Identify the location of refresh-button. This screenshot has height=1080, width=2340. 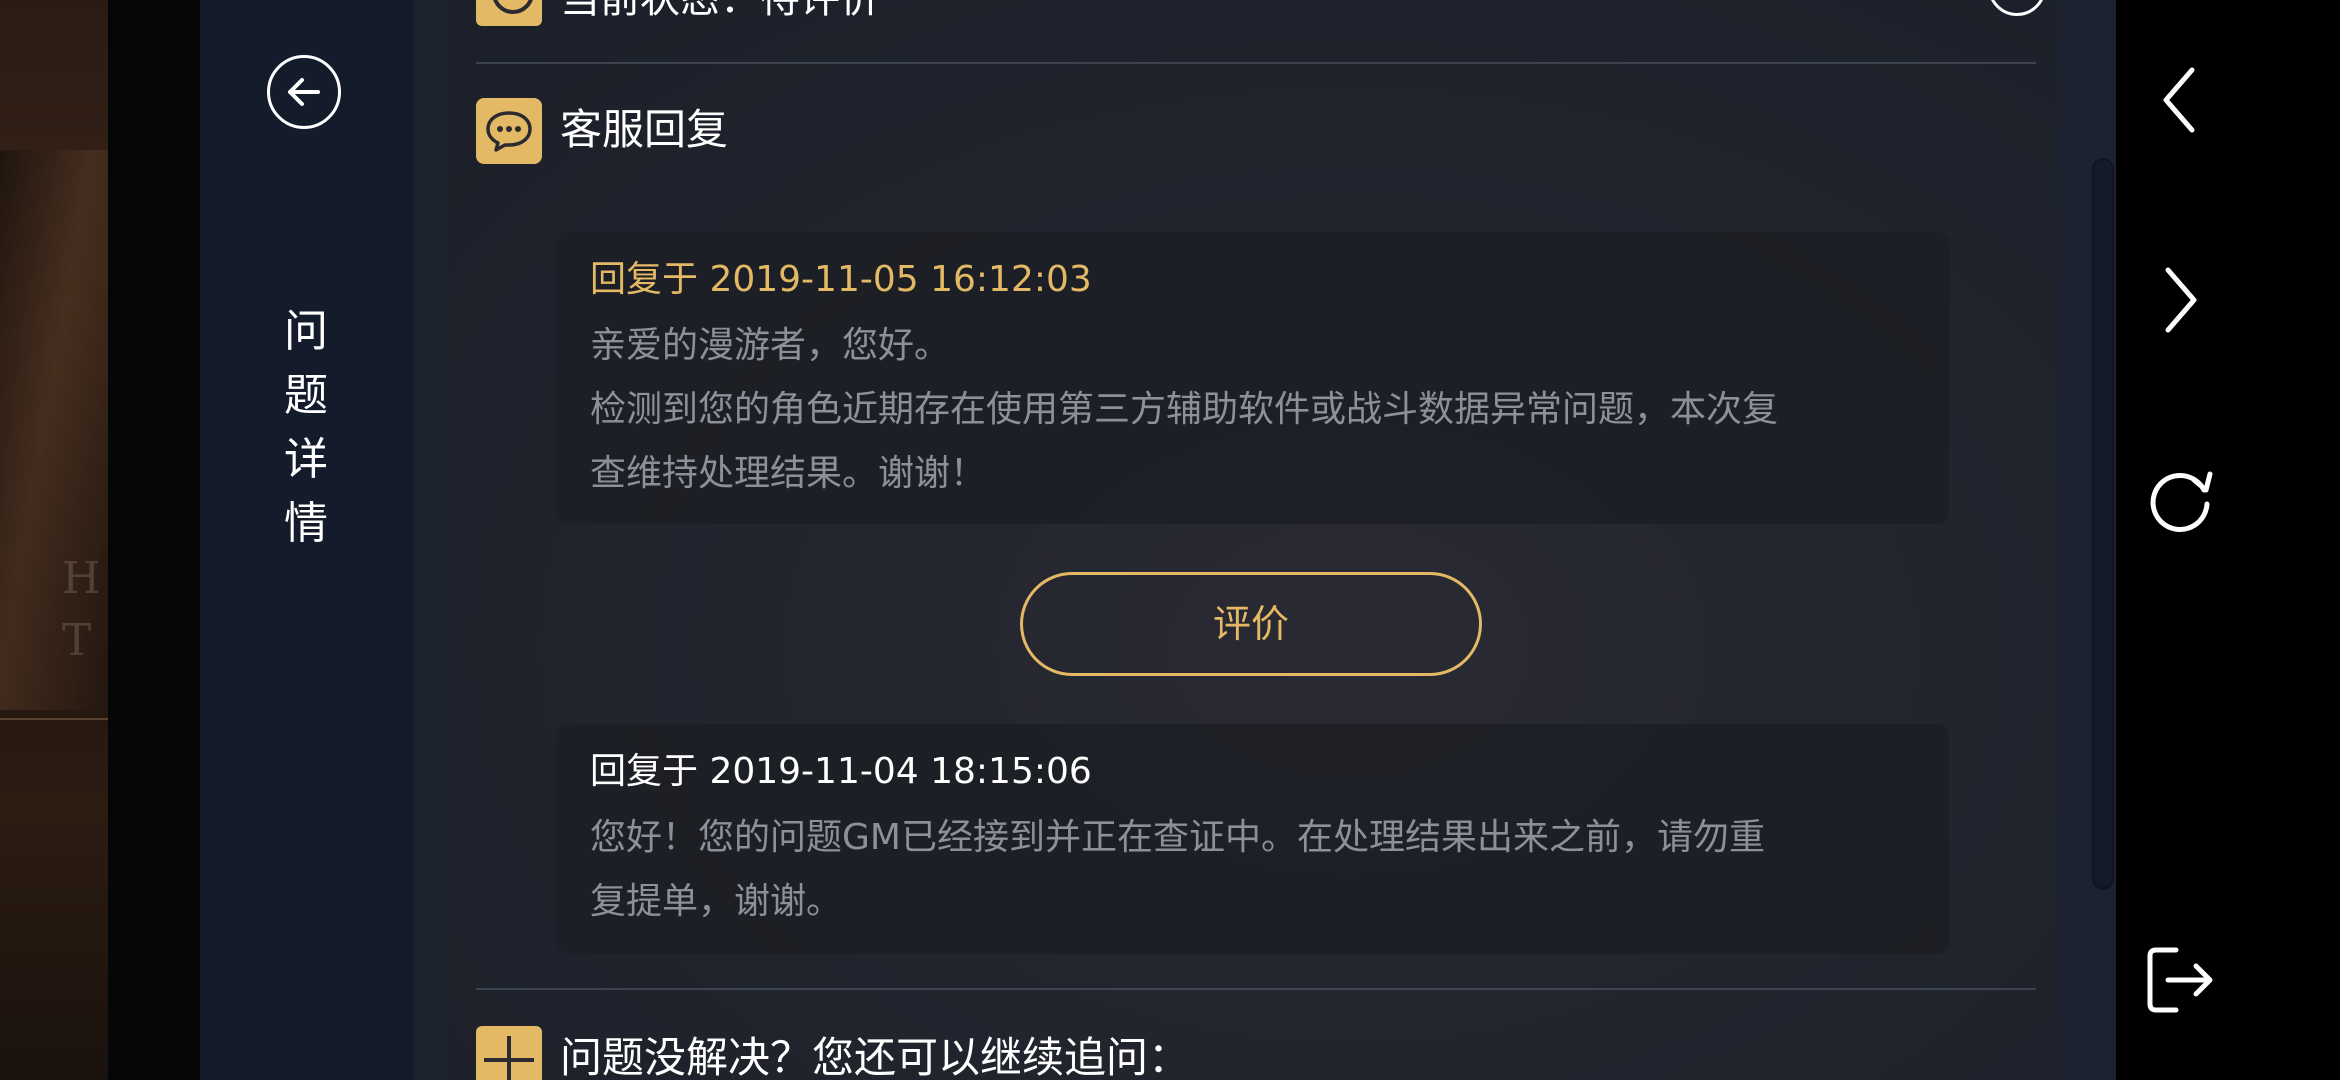
(2180, 500).